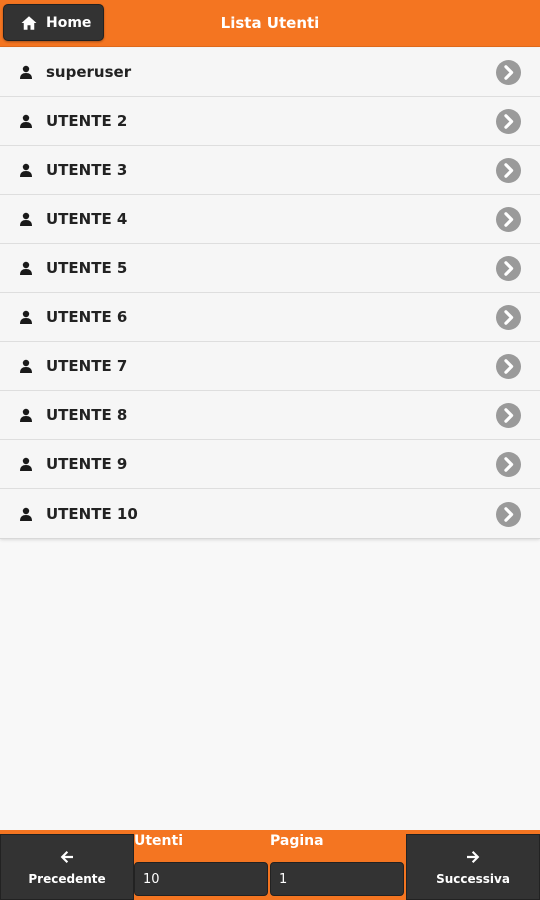 The image size is (540, 900). What do you see at coordinates (87, 317) in the screenshot?
I see `list-item-label: UTENTE 6` at bounding box center [87, 317].